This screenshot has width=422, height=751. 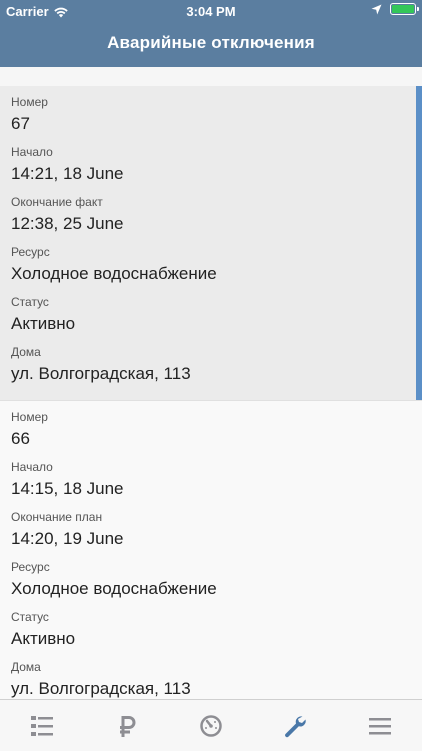 I want to click on ruble-icon, so click(x=127, y=726).